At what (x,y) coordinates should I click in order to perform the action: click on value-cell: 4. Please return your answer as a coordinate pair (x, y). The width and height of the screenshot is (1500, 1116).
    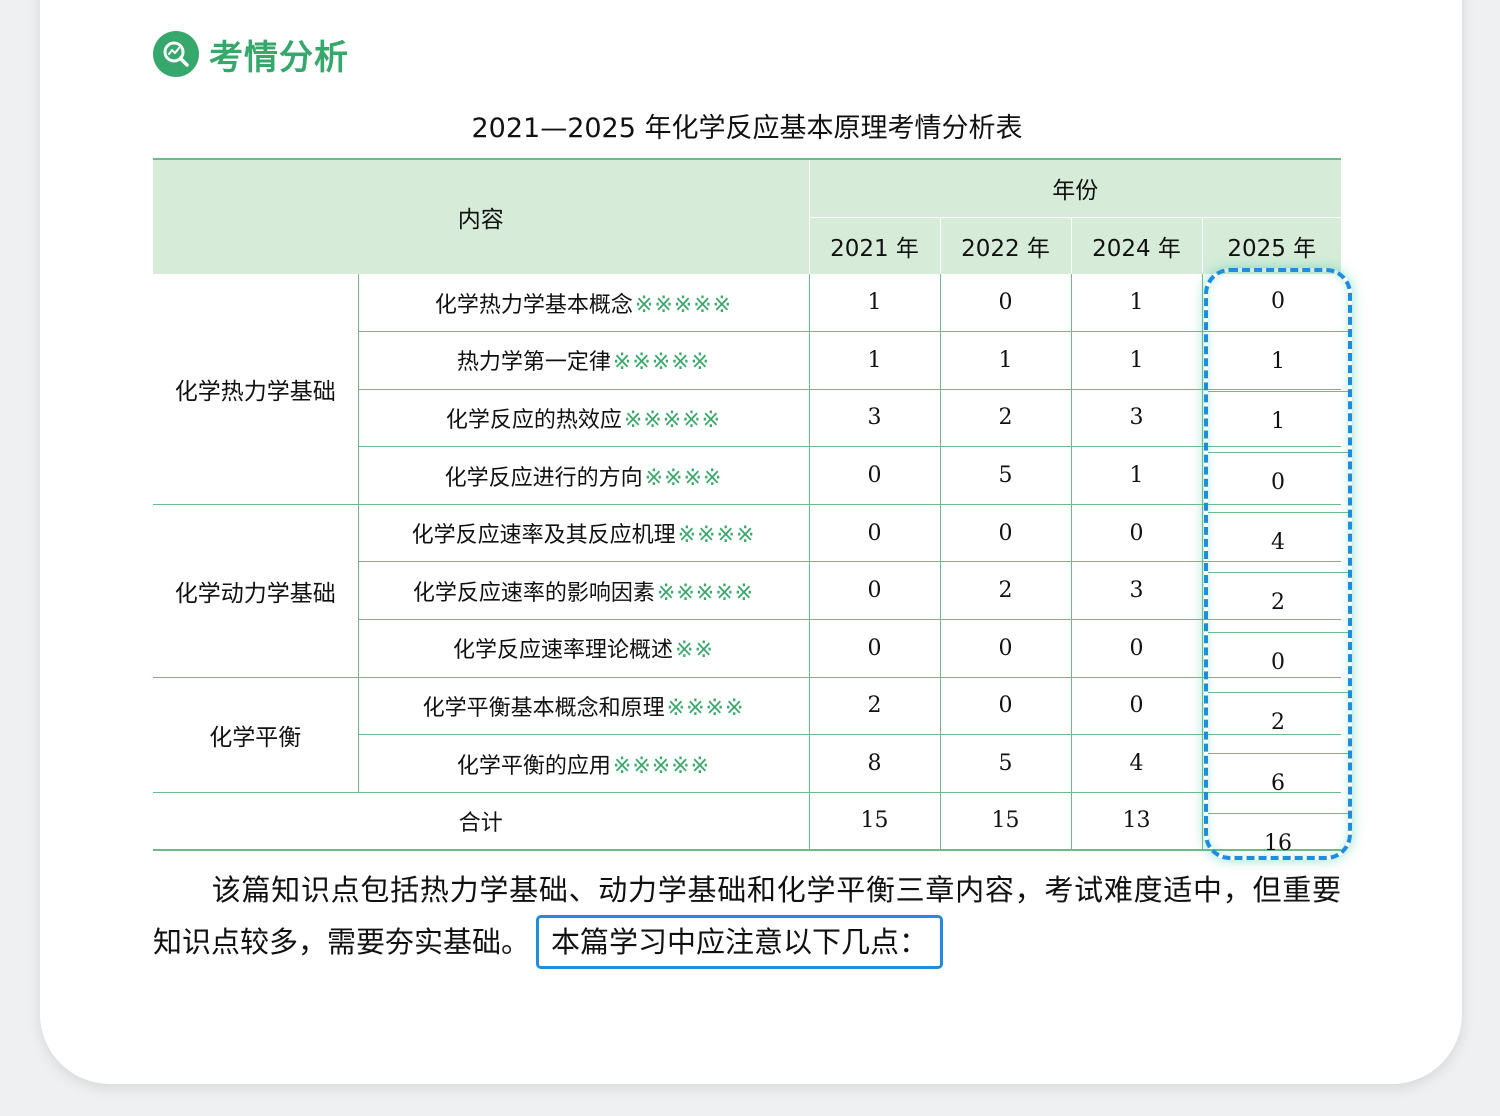
    Looking at the image, I should click on (1136, 763).